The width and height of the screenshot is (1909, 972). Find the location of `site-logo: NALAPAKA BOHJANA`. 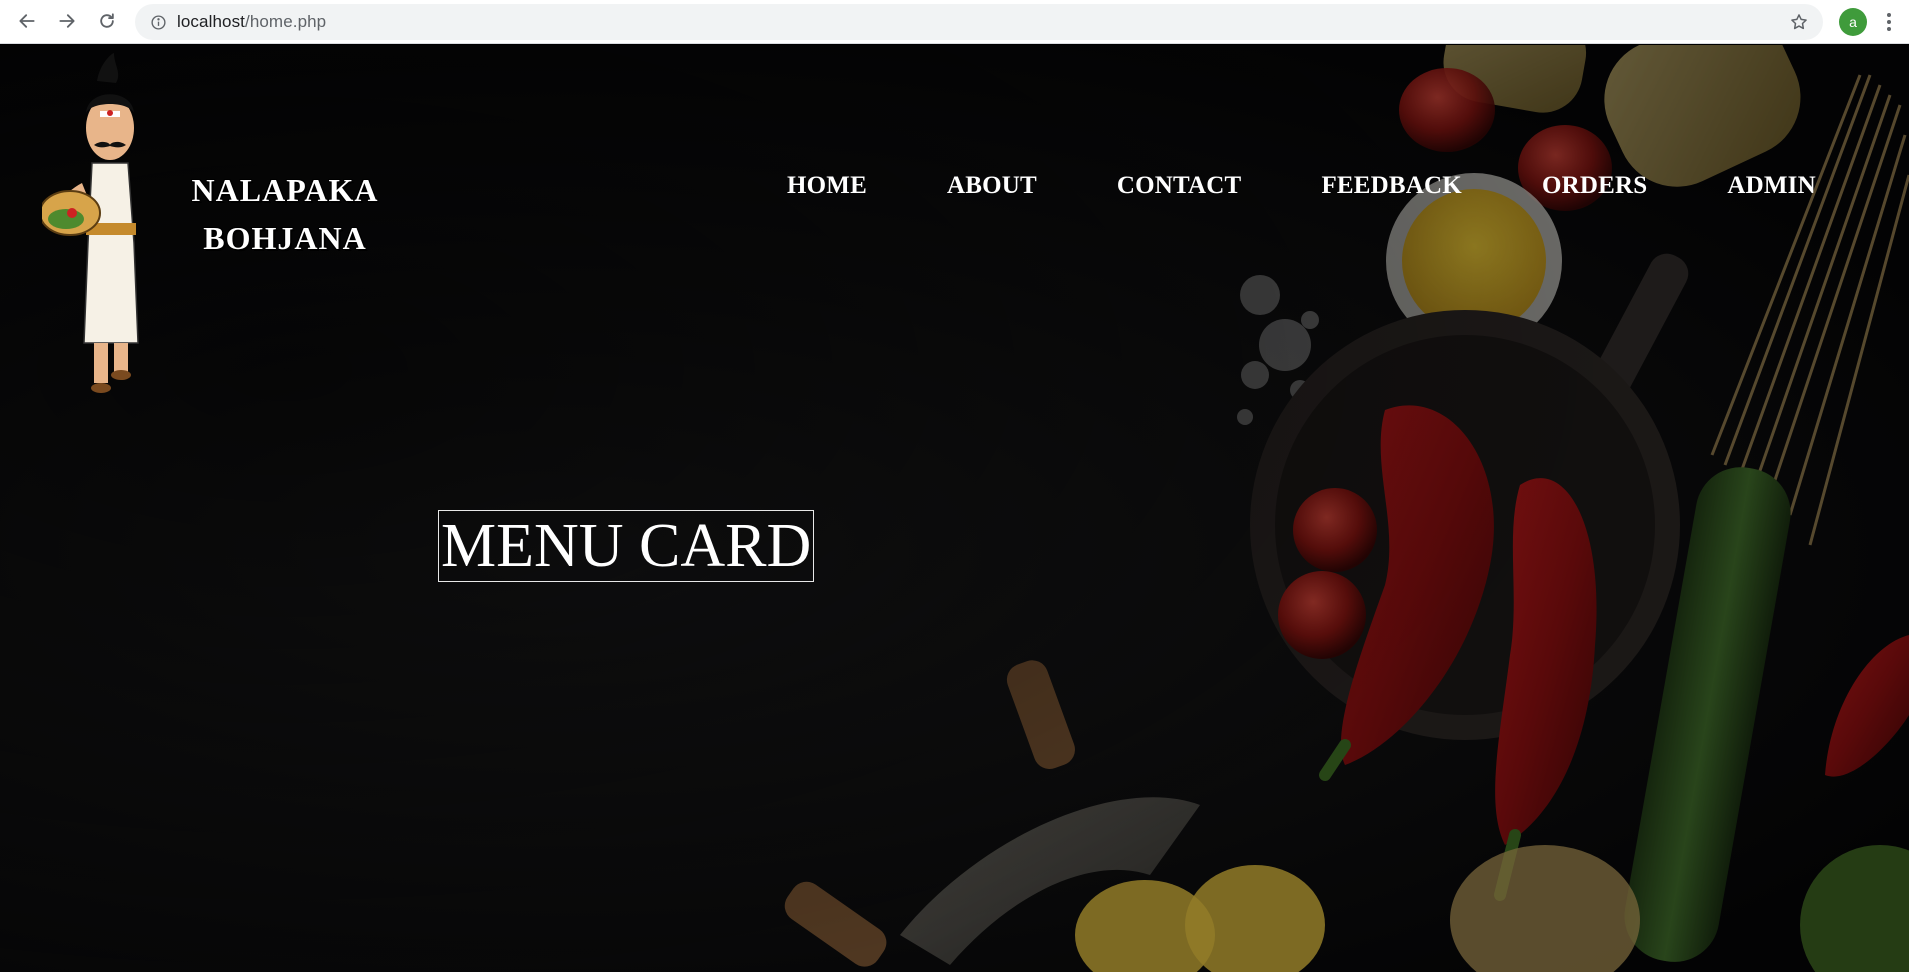

site-logo: NALAPAKA BOHJANA is located at coordinates (208, 233).